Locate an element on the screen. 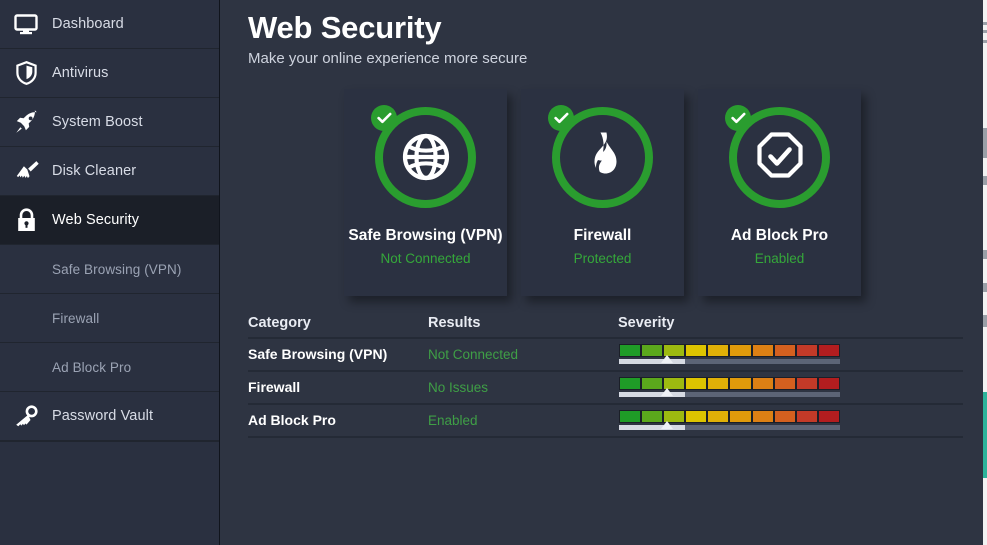 This screenshot has height=545, width=987. sidebar-item-disk-cleaner: Disk Cleaner is located at coordinates (109, 171).